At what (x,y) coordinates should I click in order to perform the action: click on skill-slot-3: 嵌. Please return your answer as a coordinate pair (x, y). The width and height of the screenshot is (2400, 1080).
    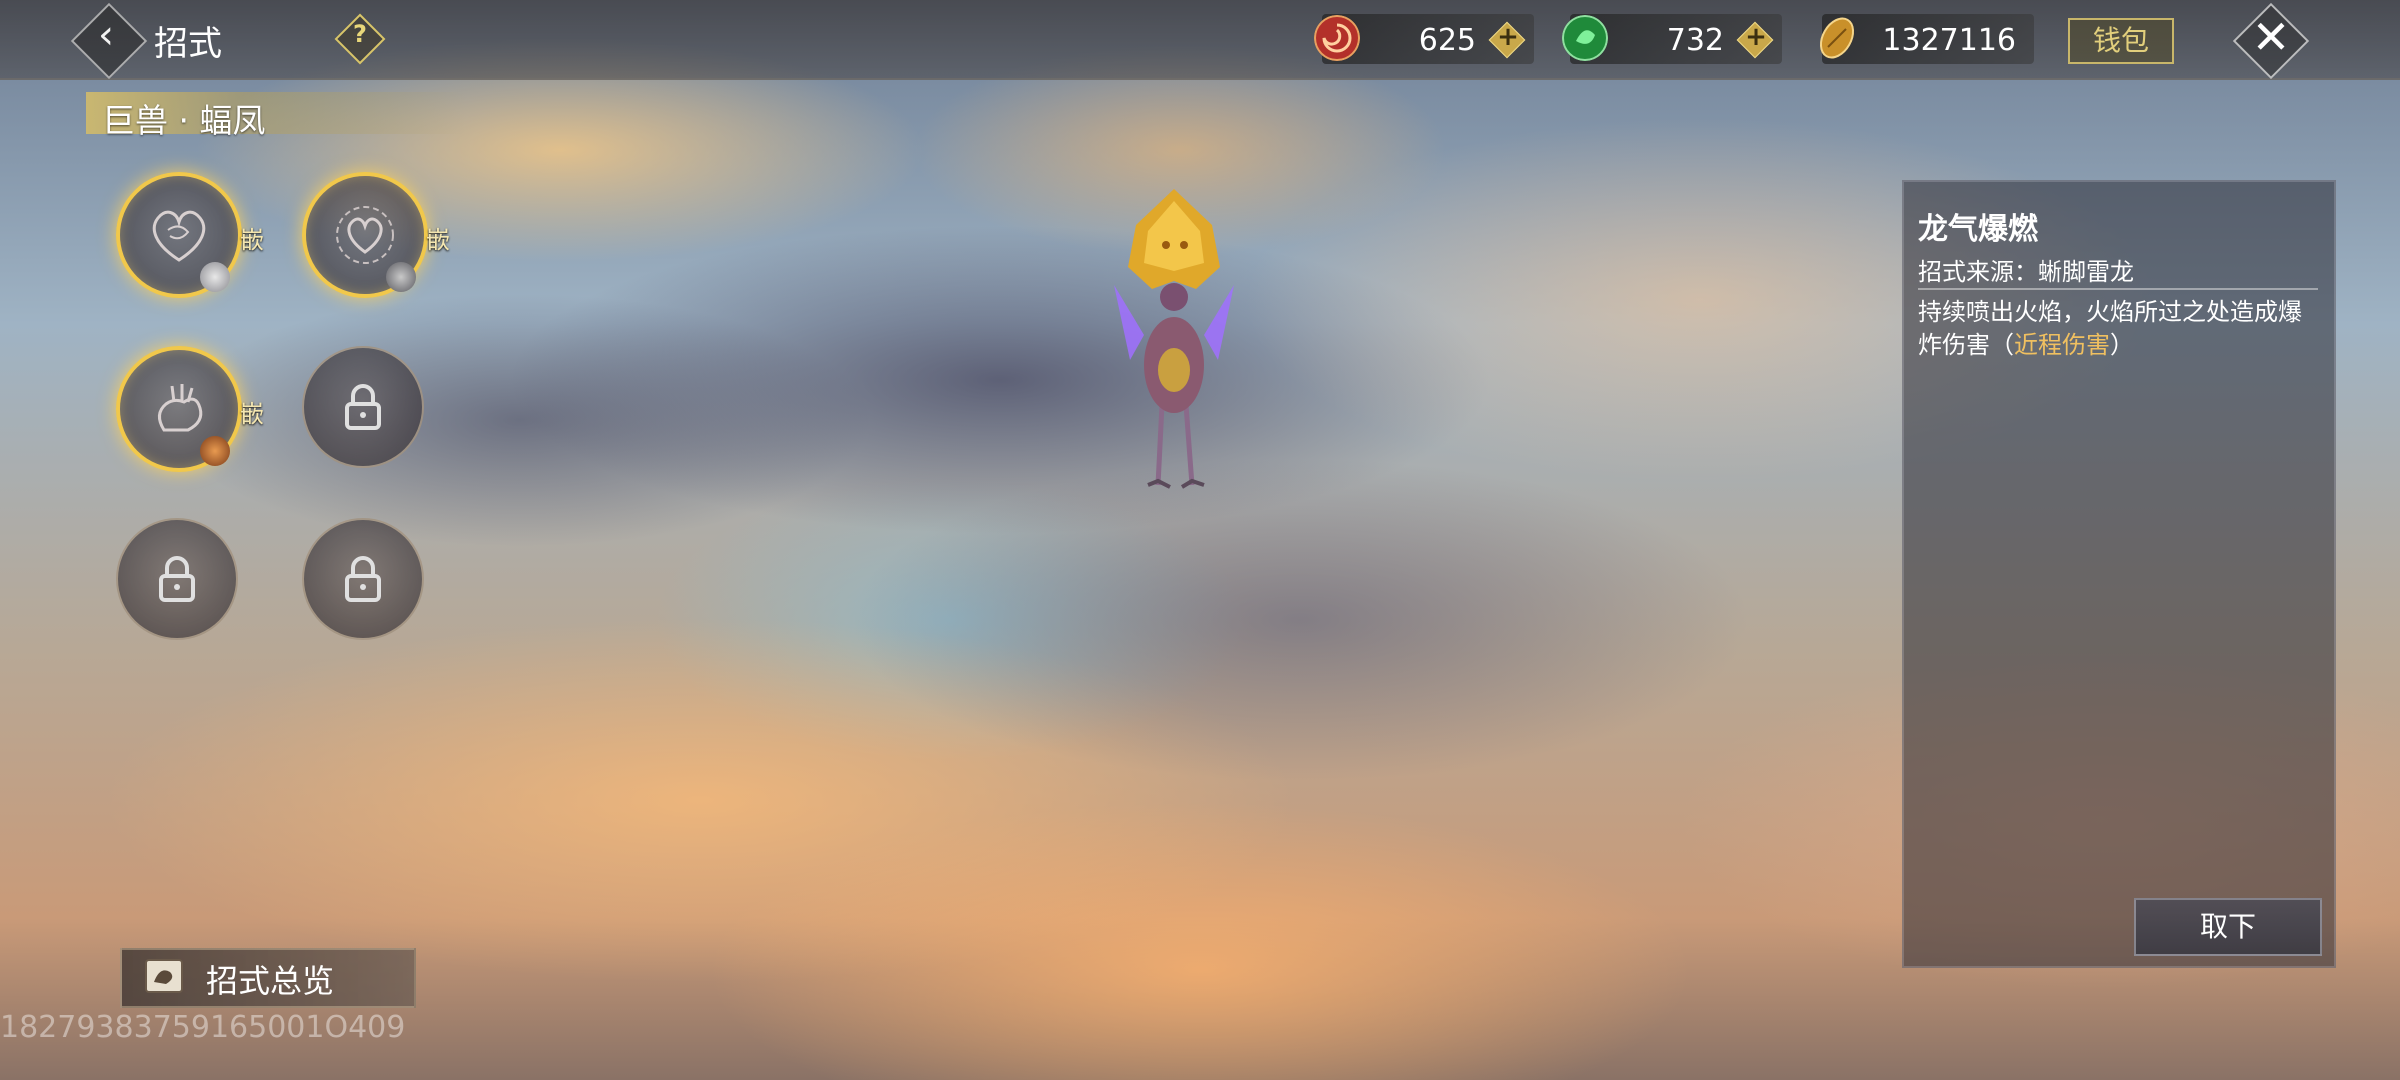
    Looking at the image, I should click on (190, 409).